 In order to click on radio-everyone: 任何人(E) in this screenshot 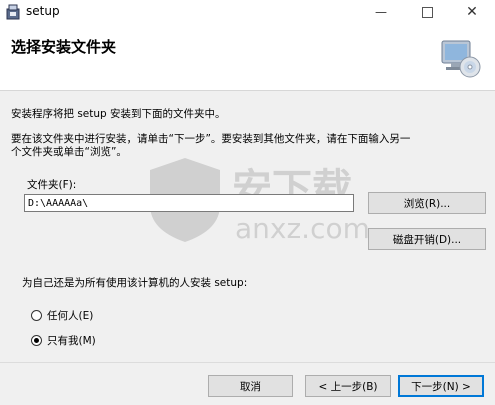, I will do `click(62, 315)`.